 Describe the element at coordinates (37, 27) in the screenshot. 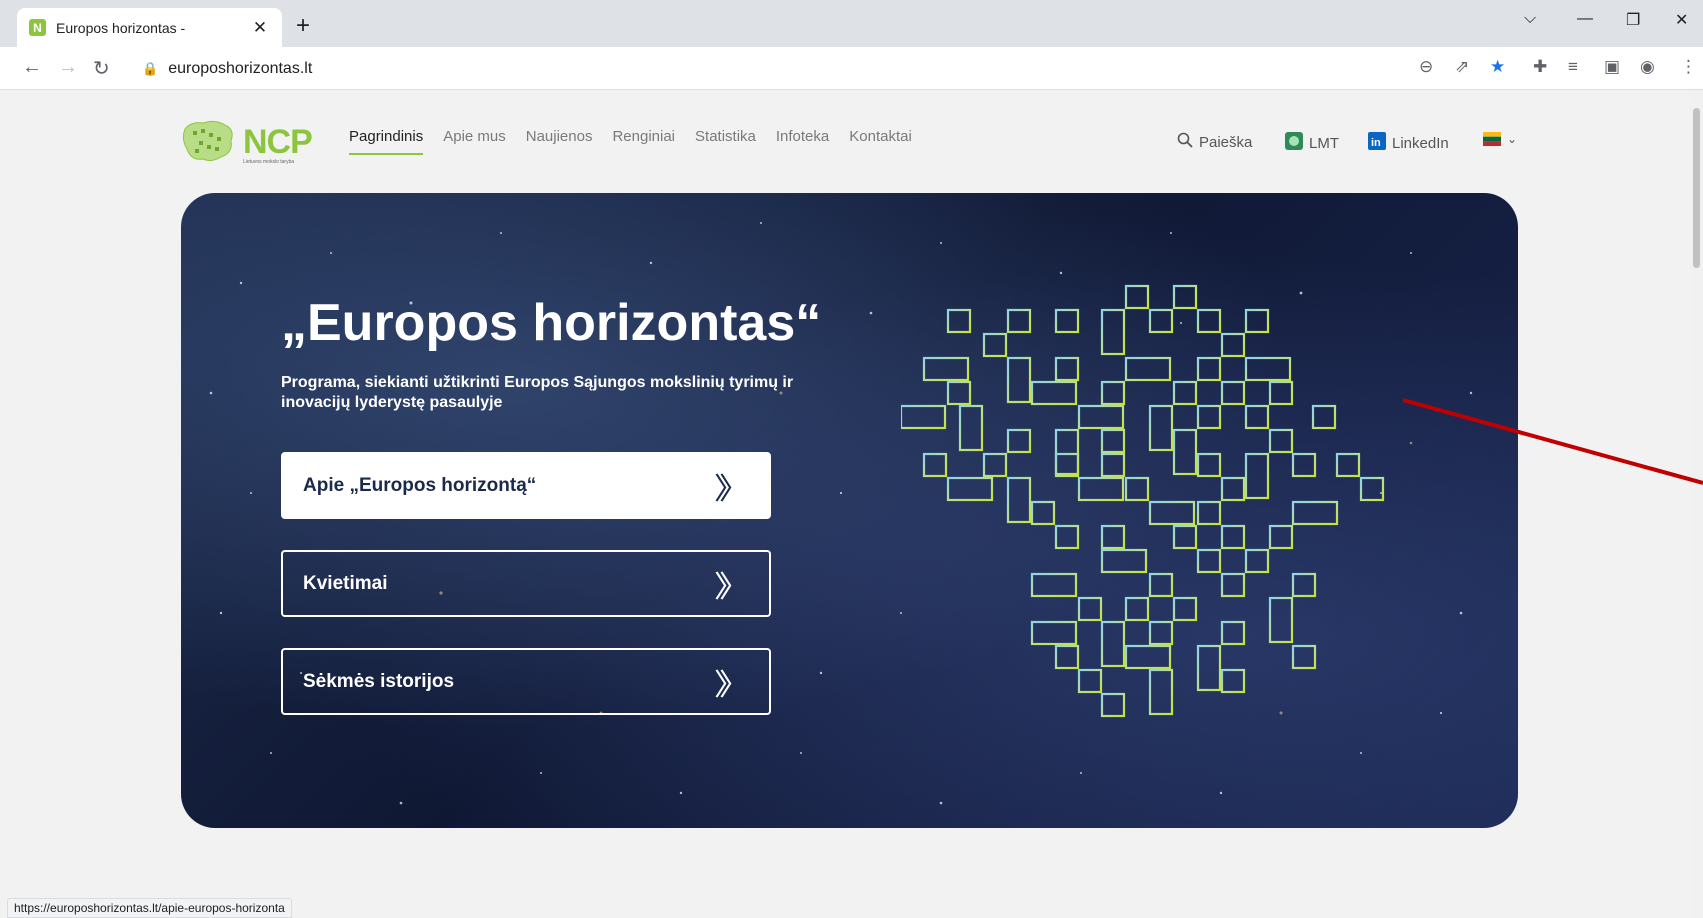

I see `site-favicon-icon: N` at that location.